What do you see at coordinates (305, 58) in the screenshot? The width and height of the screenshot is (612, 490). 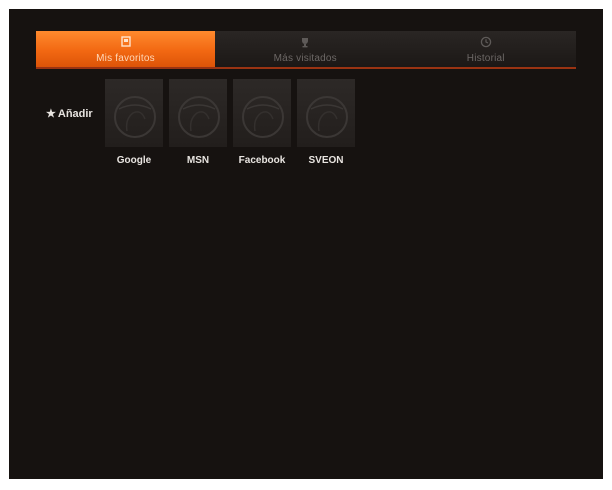 I see `tab-label: Más visitados` at bounding box center [305, 58].